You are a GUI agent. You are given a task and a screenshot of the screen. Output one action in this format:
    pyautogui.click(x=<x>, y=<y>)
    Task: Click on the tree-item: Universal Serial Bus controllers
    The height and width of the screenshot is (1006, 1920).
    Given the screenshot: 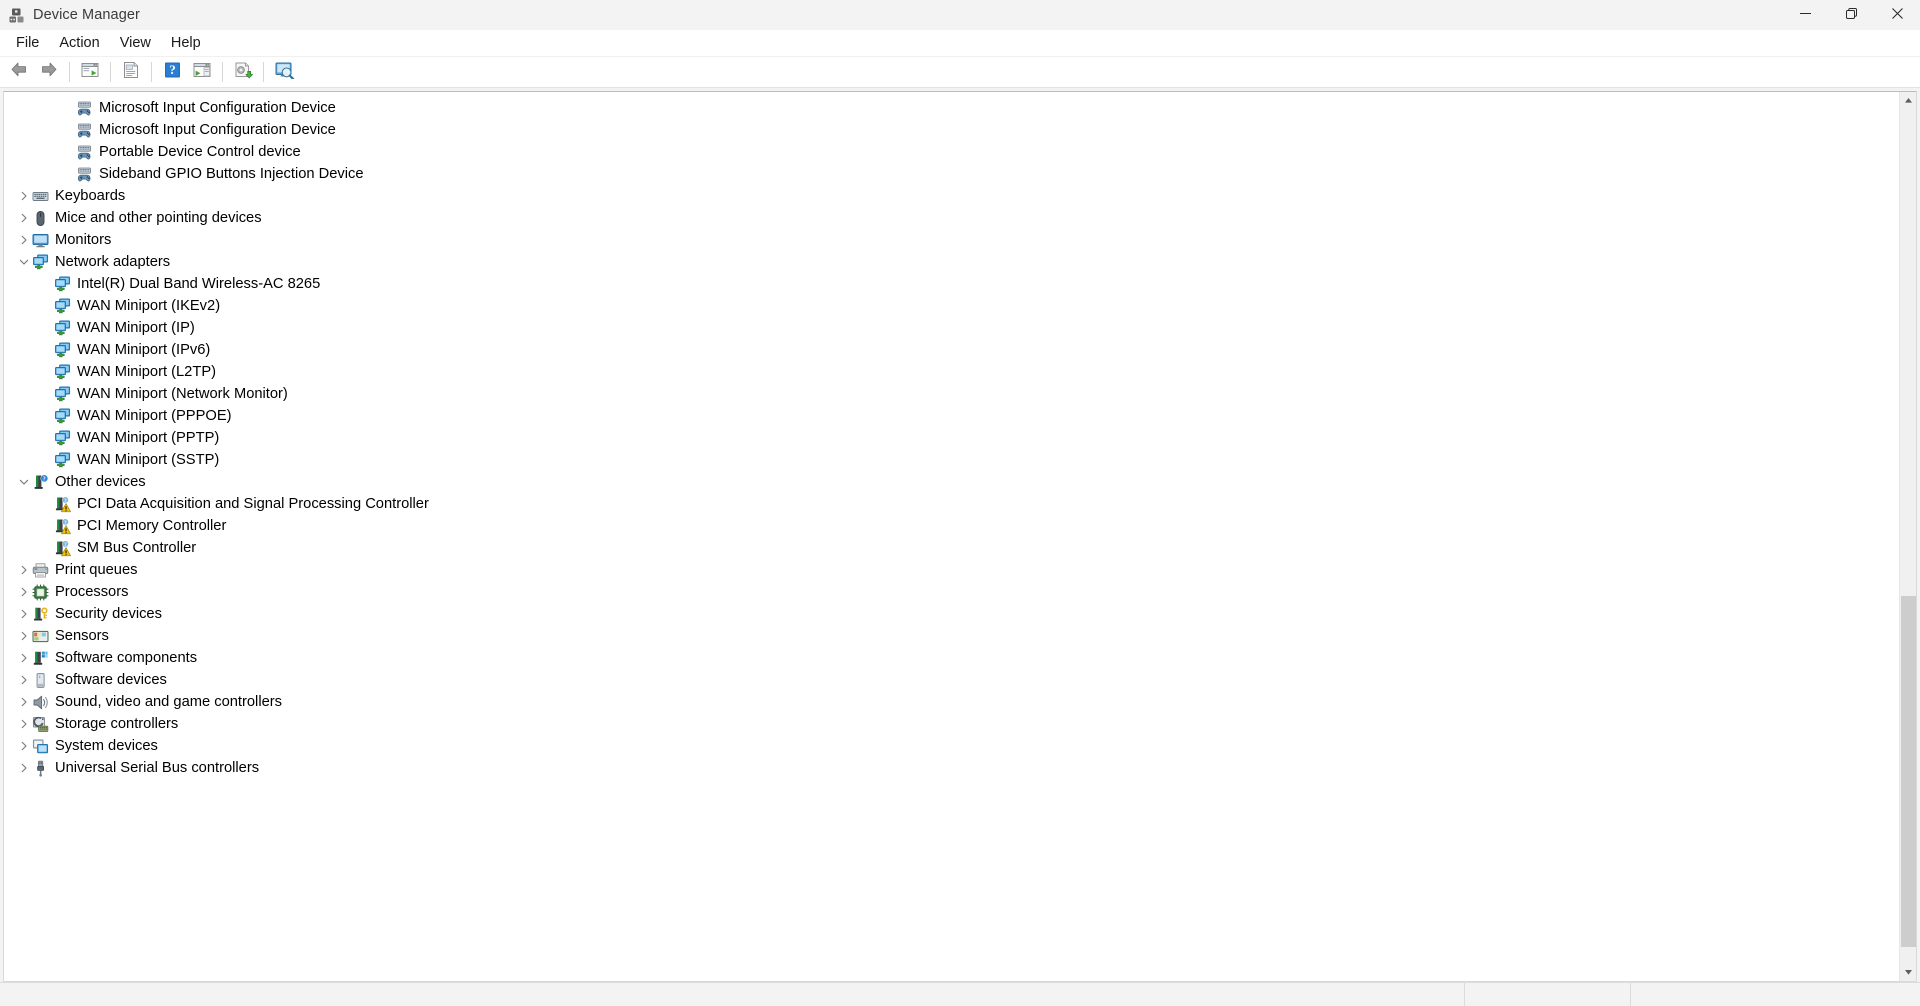 What is the action you would take?
    pyautogui.click(x=951, y=768)
    